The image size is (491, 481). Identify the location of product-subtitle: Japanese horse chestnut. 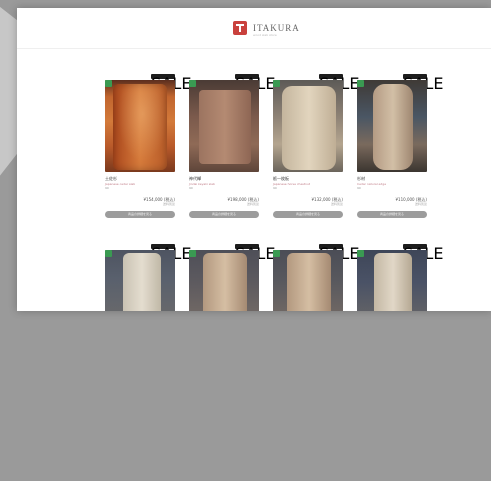
(292, 184).